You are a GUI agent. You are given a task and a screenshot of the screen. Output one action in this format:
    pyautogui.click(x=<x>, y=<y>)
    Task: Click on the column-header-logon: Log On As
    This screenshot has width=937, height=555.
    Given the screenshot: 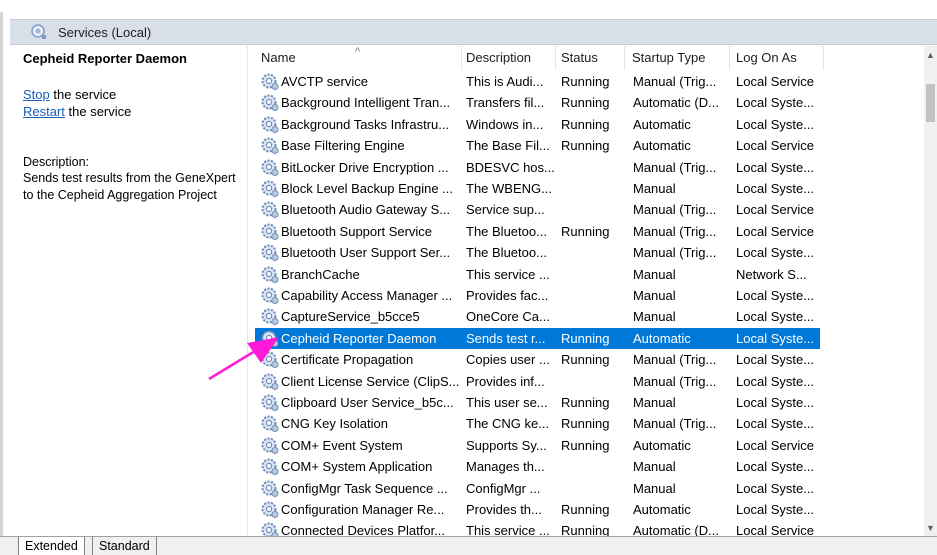 What is the action you would take?
    pyautogui.click(x=777, y=58)
    